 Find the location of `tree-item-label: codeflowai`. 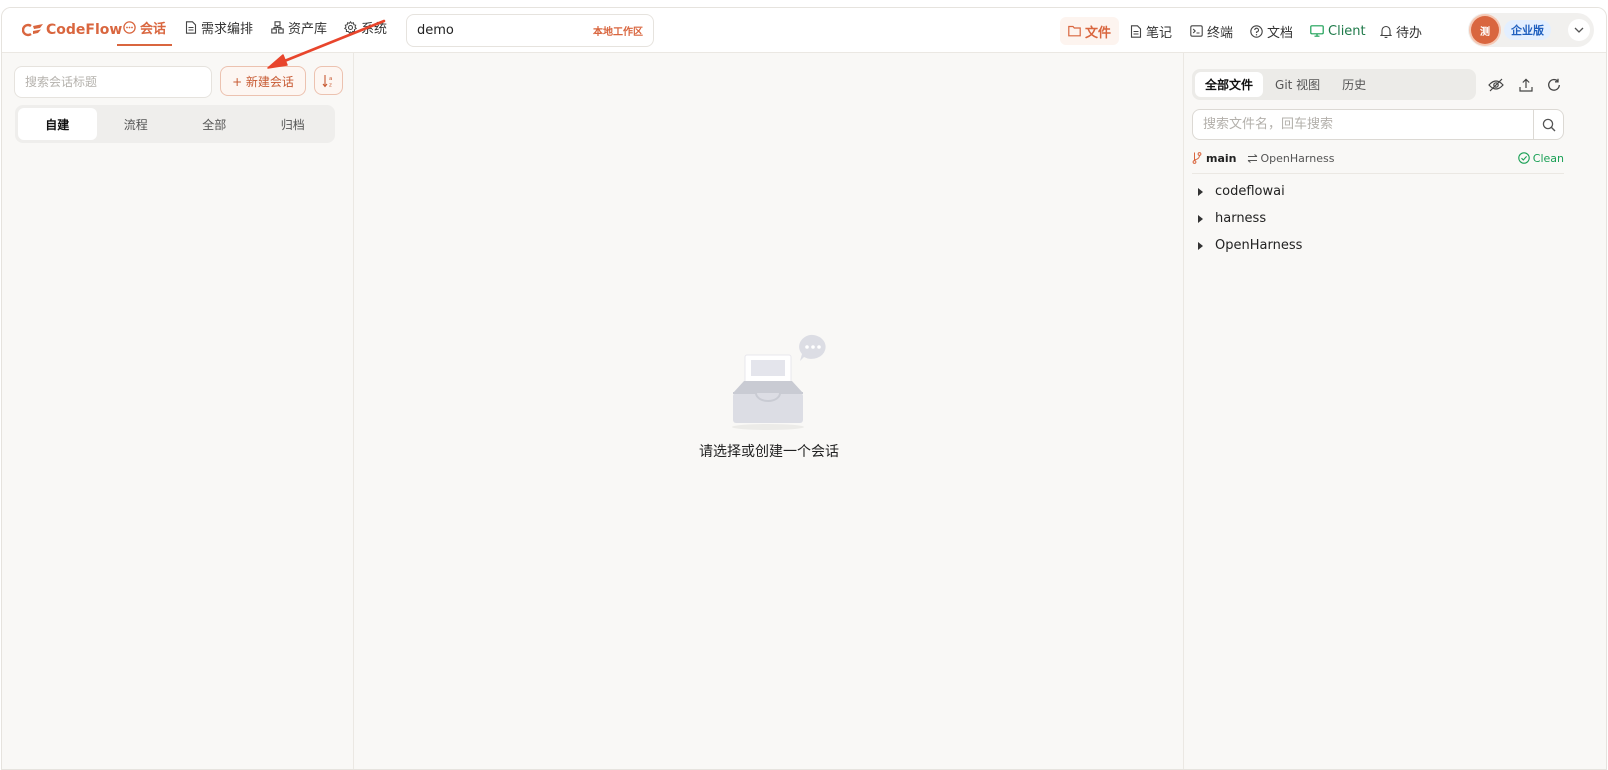

tree-item-label: codeflowai is located at coordinates (1250, 191).